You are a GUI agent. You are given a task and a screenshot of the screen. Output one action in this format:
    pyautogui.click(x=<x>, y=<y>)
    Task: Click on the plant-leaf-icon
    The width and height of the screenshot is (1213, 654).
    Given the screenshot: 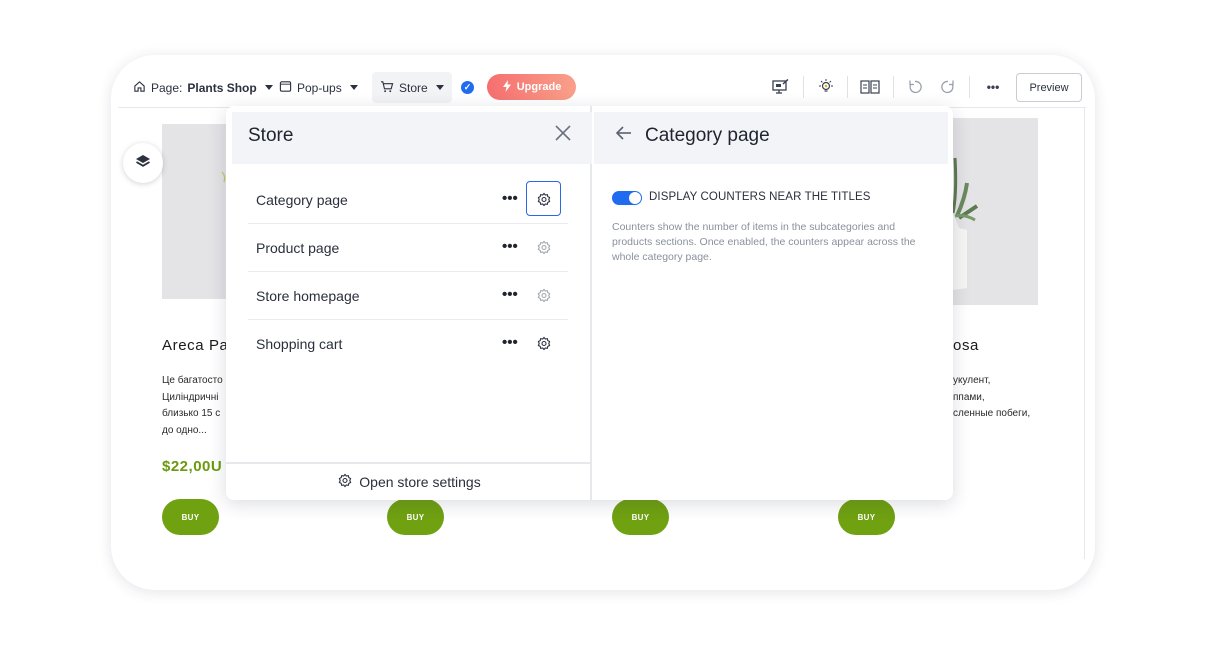 What is the action you would take?
    pyautogui.click(x=223, y=177)
    